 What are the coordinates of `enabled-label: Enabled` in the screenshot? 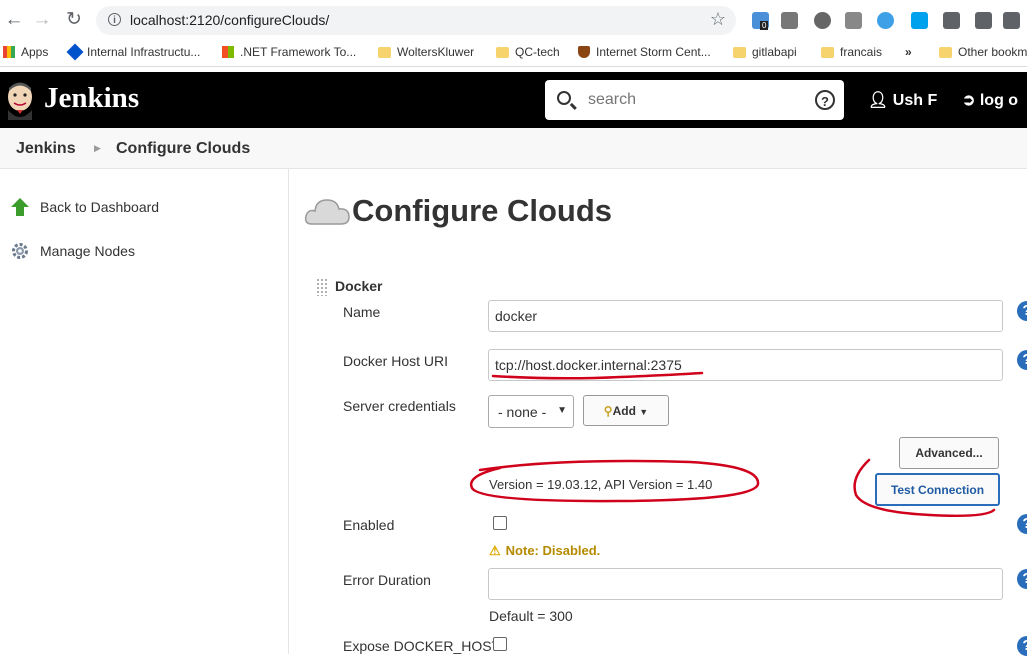 It's located at (369, 525).